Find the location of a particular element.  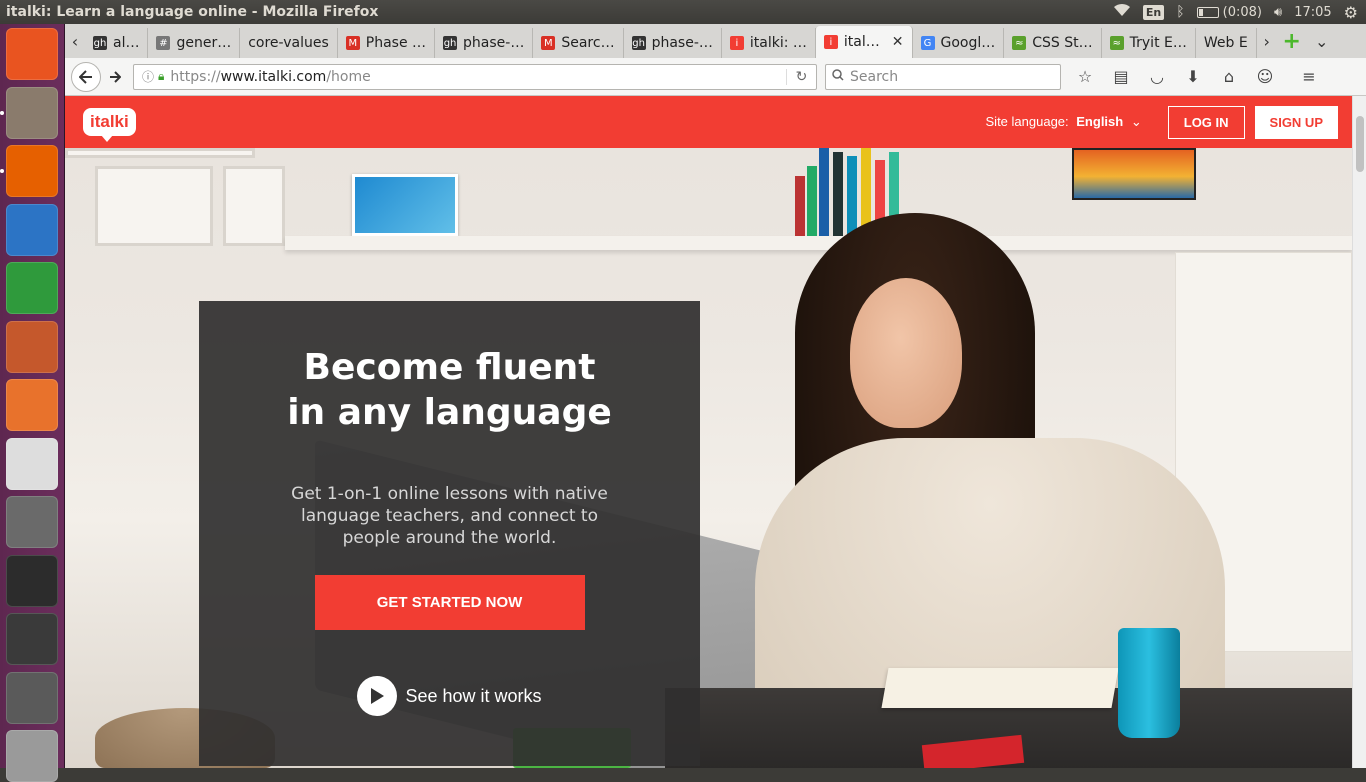

open-notebook is located at coordinates (1000, 688).